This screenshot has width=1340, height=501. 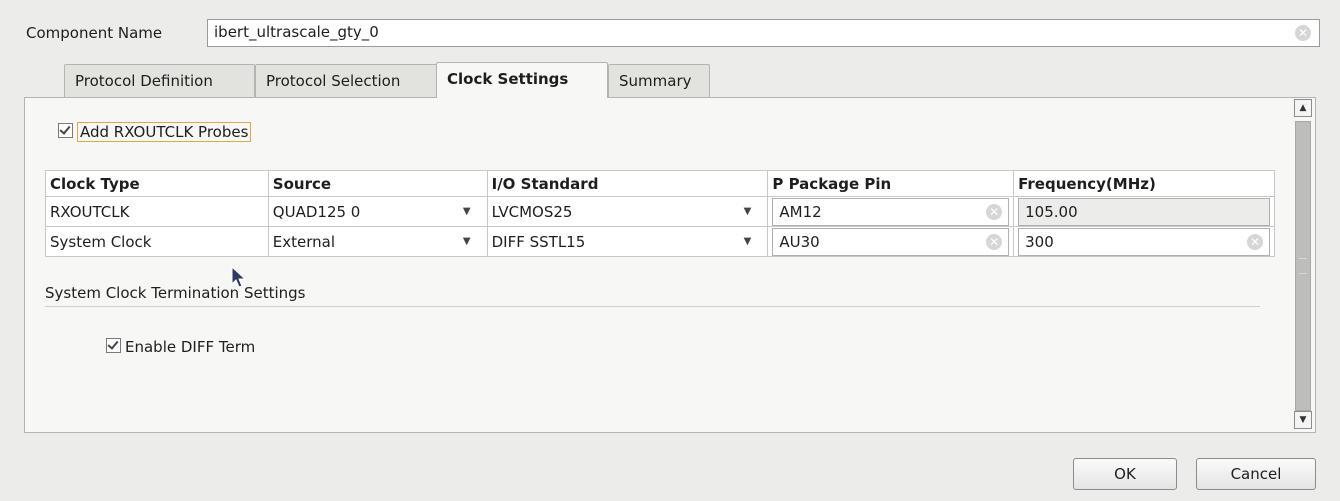 I want to click on source-select: QUAD125 0 ▼, so click(x=377, y=211).